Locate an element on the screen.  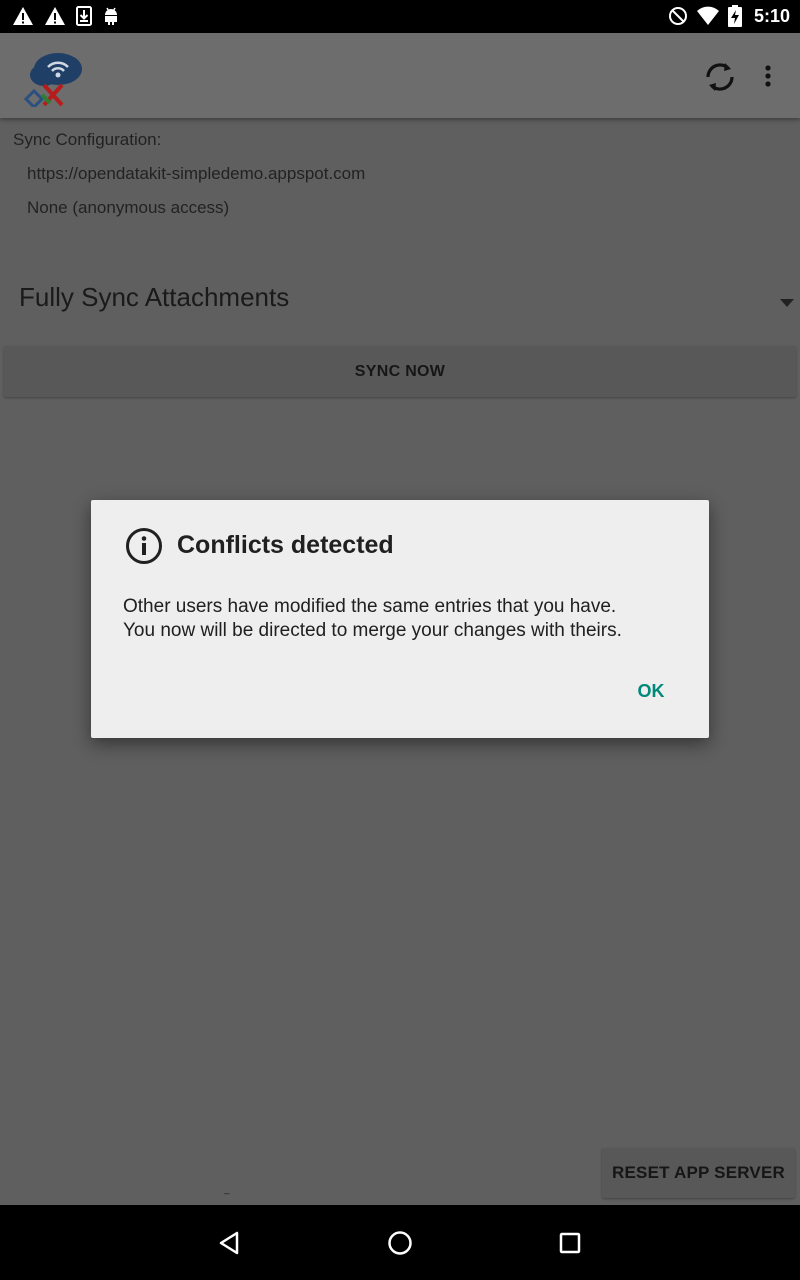
android-icon is located at coordinates (111, 16).